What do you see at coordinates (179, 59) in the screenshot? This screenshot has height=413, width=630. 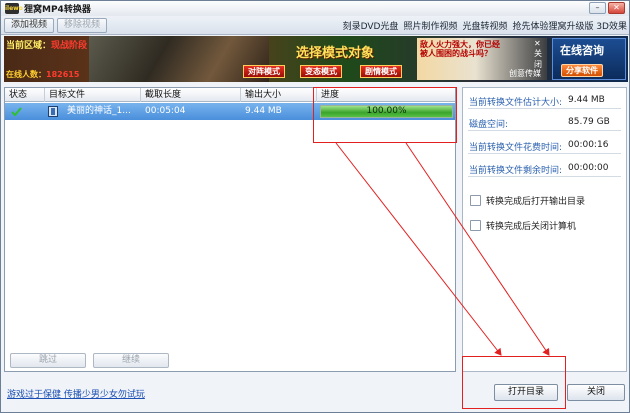 I see `banner-image` at bounding box center [179, 59].